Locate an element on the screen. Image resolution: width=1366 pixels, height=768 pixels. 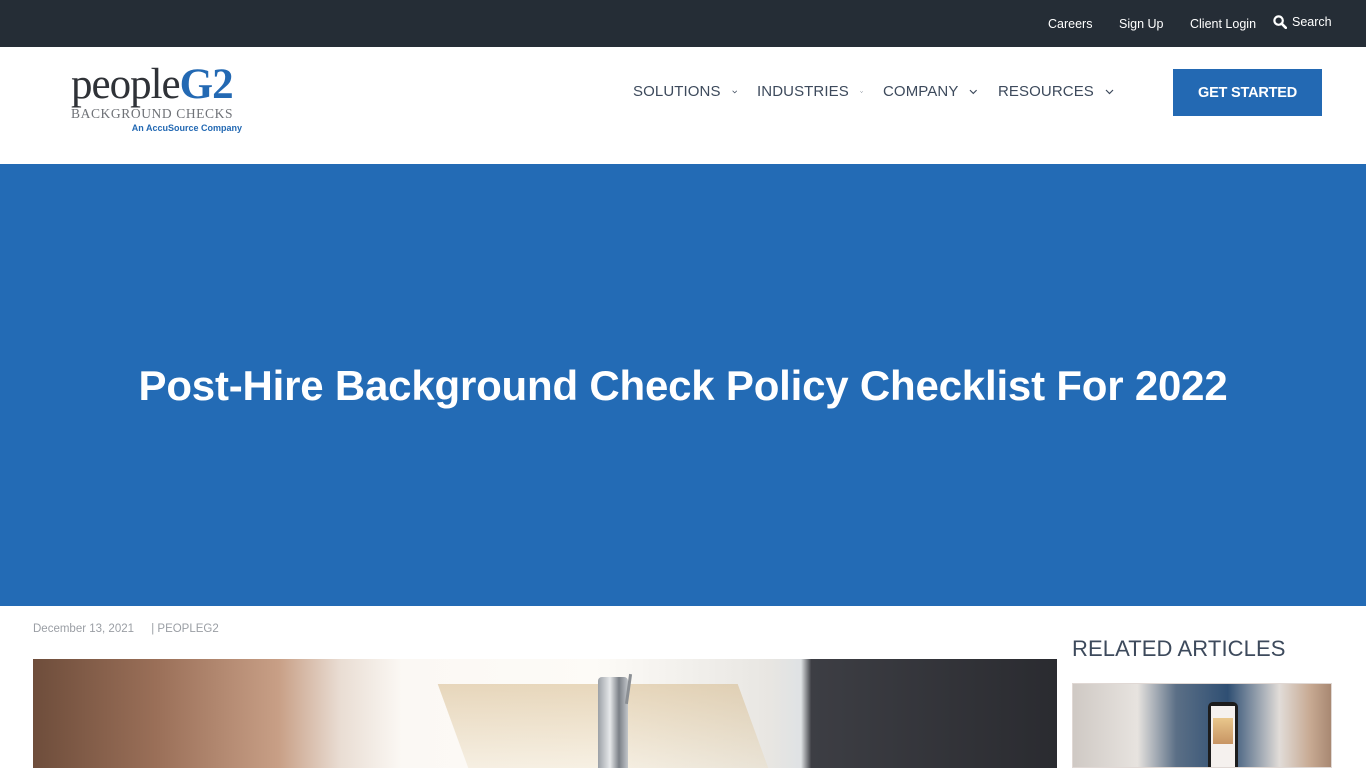
logo-wordmark: peopleG2 is located at coordinates (158, 84).